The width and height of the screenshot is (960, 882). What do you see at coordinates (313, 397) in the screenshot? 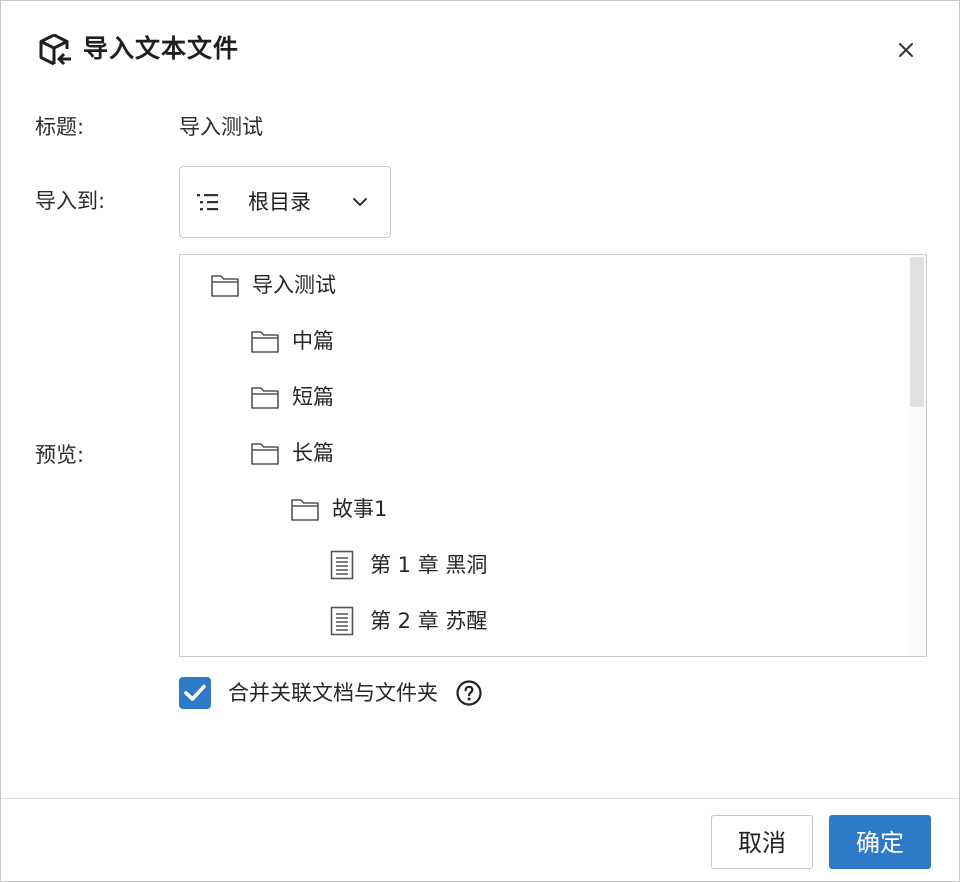
I see `tree-item-label: 短篇` at bounding box center [313, 397].